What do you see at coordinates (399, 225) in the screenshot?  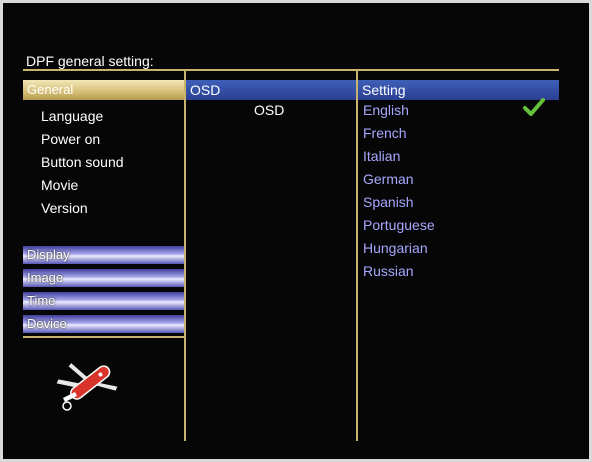 I see `language-option-portuguese: Portuguese` at bounding box center [399, 225].